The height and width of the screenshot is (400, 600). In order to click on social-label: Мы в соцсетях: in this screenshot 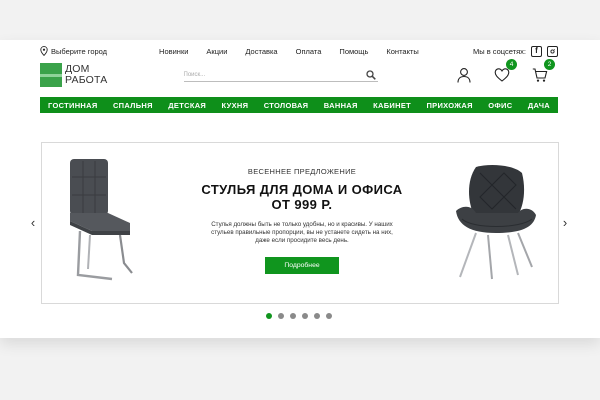, I will do `click(499, 51)`.